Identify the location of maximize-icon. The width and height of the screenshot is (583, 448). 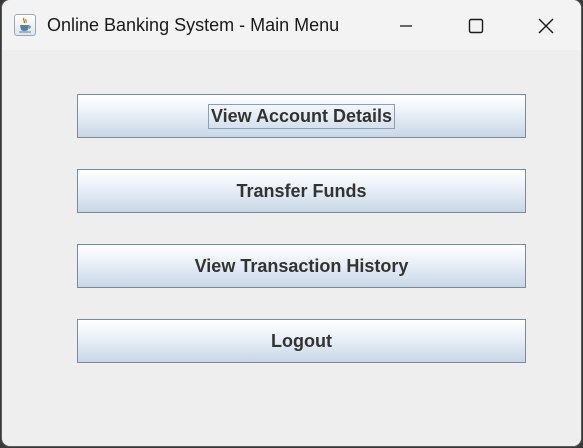
(476, 26).